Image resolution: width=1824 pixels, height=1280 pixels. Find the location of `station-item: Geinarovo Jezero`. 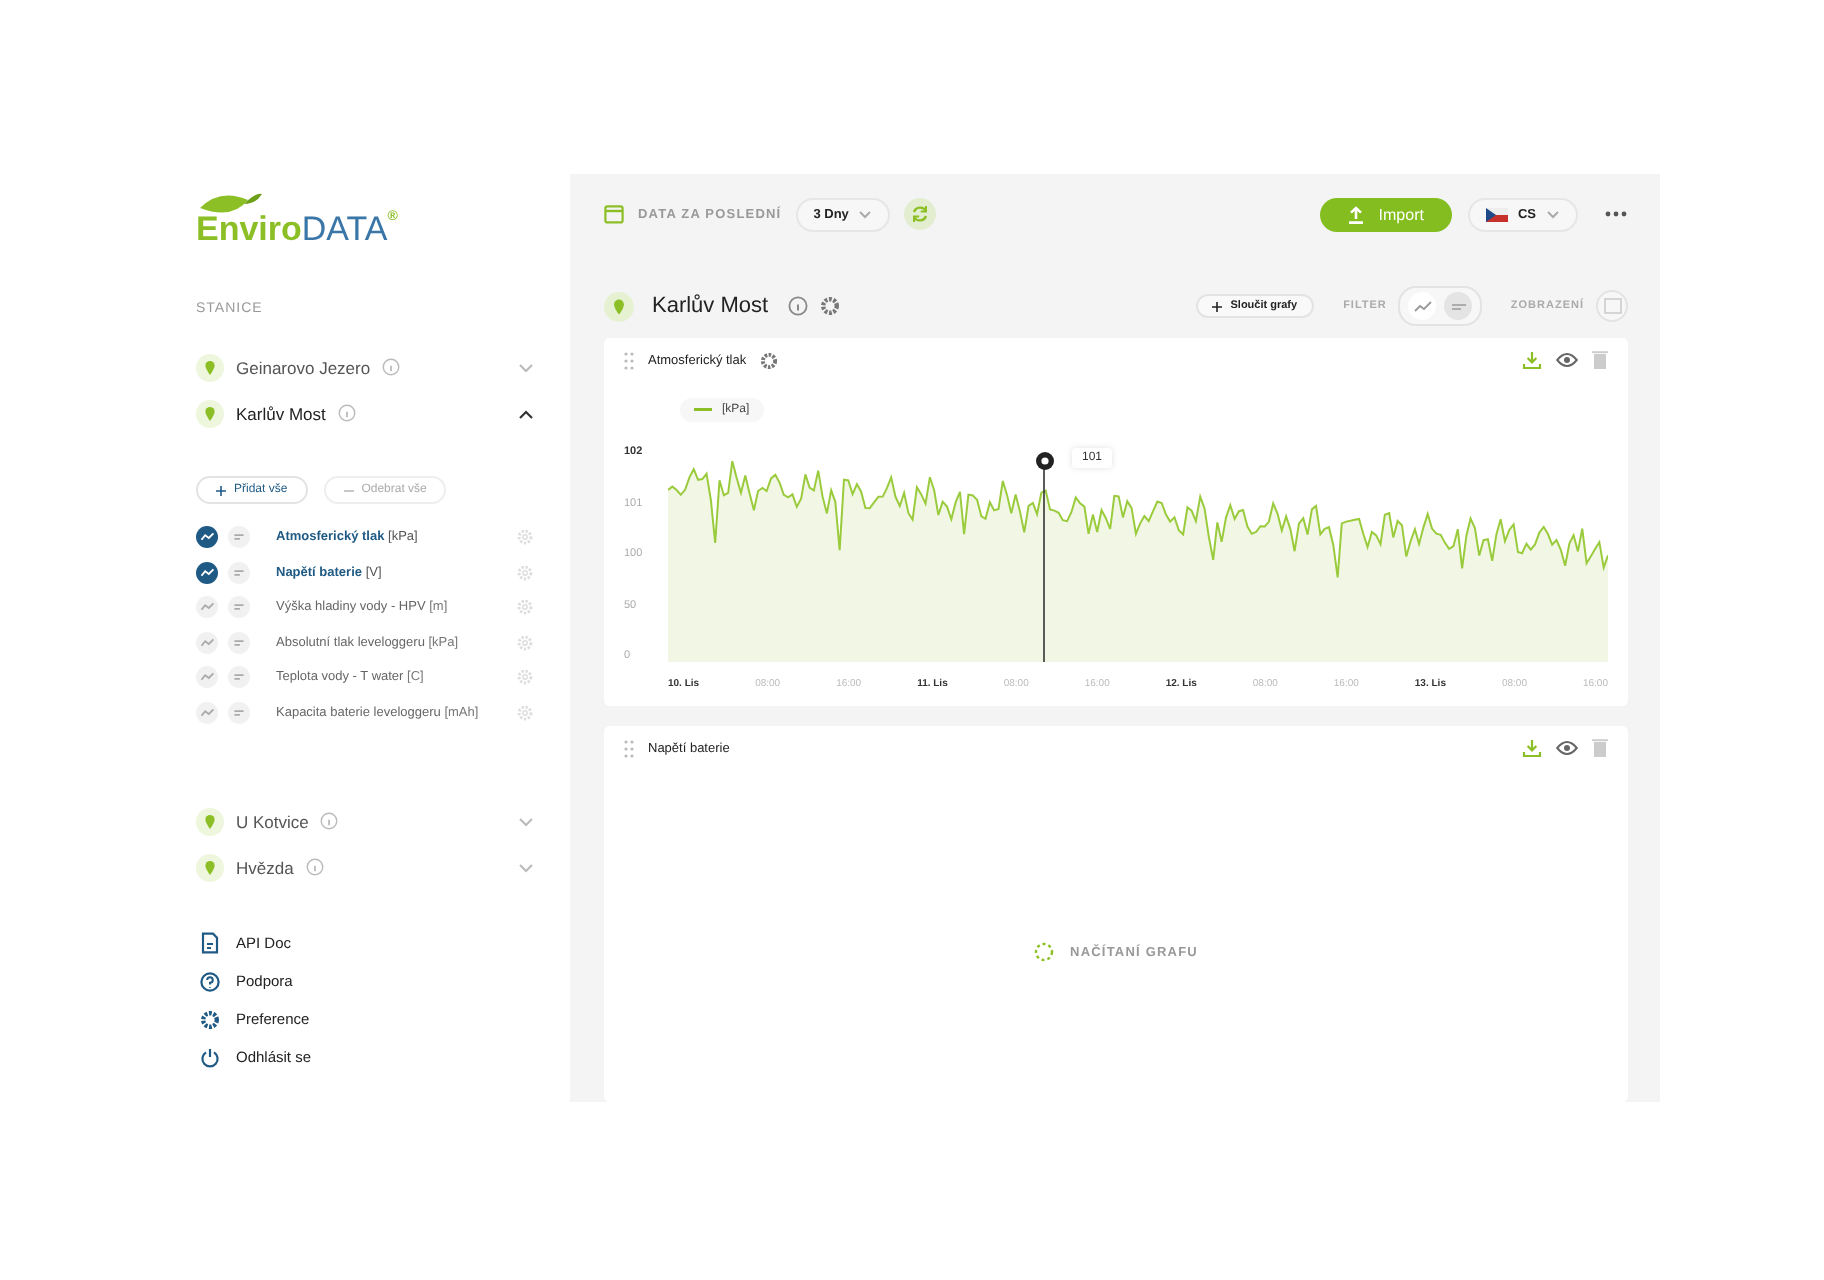

station-item: Geinarovo Jezero is located at coordinates (365, 367).